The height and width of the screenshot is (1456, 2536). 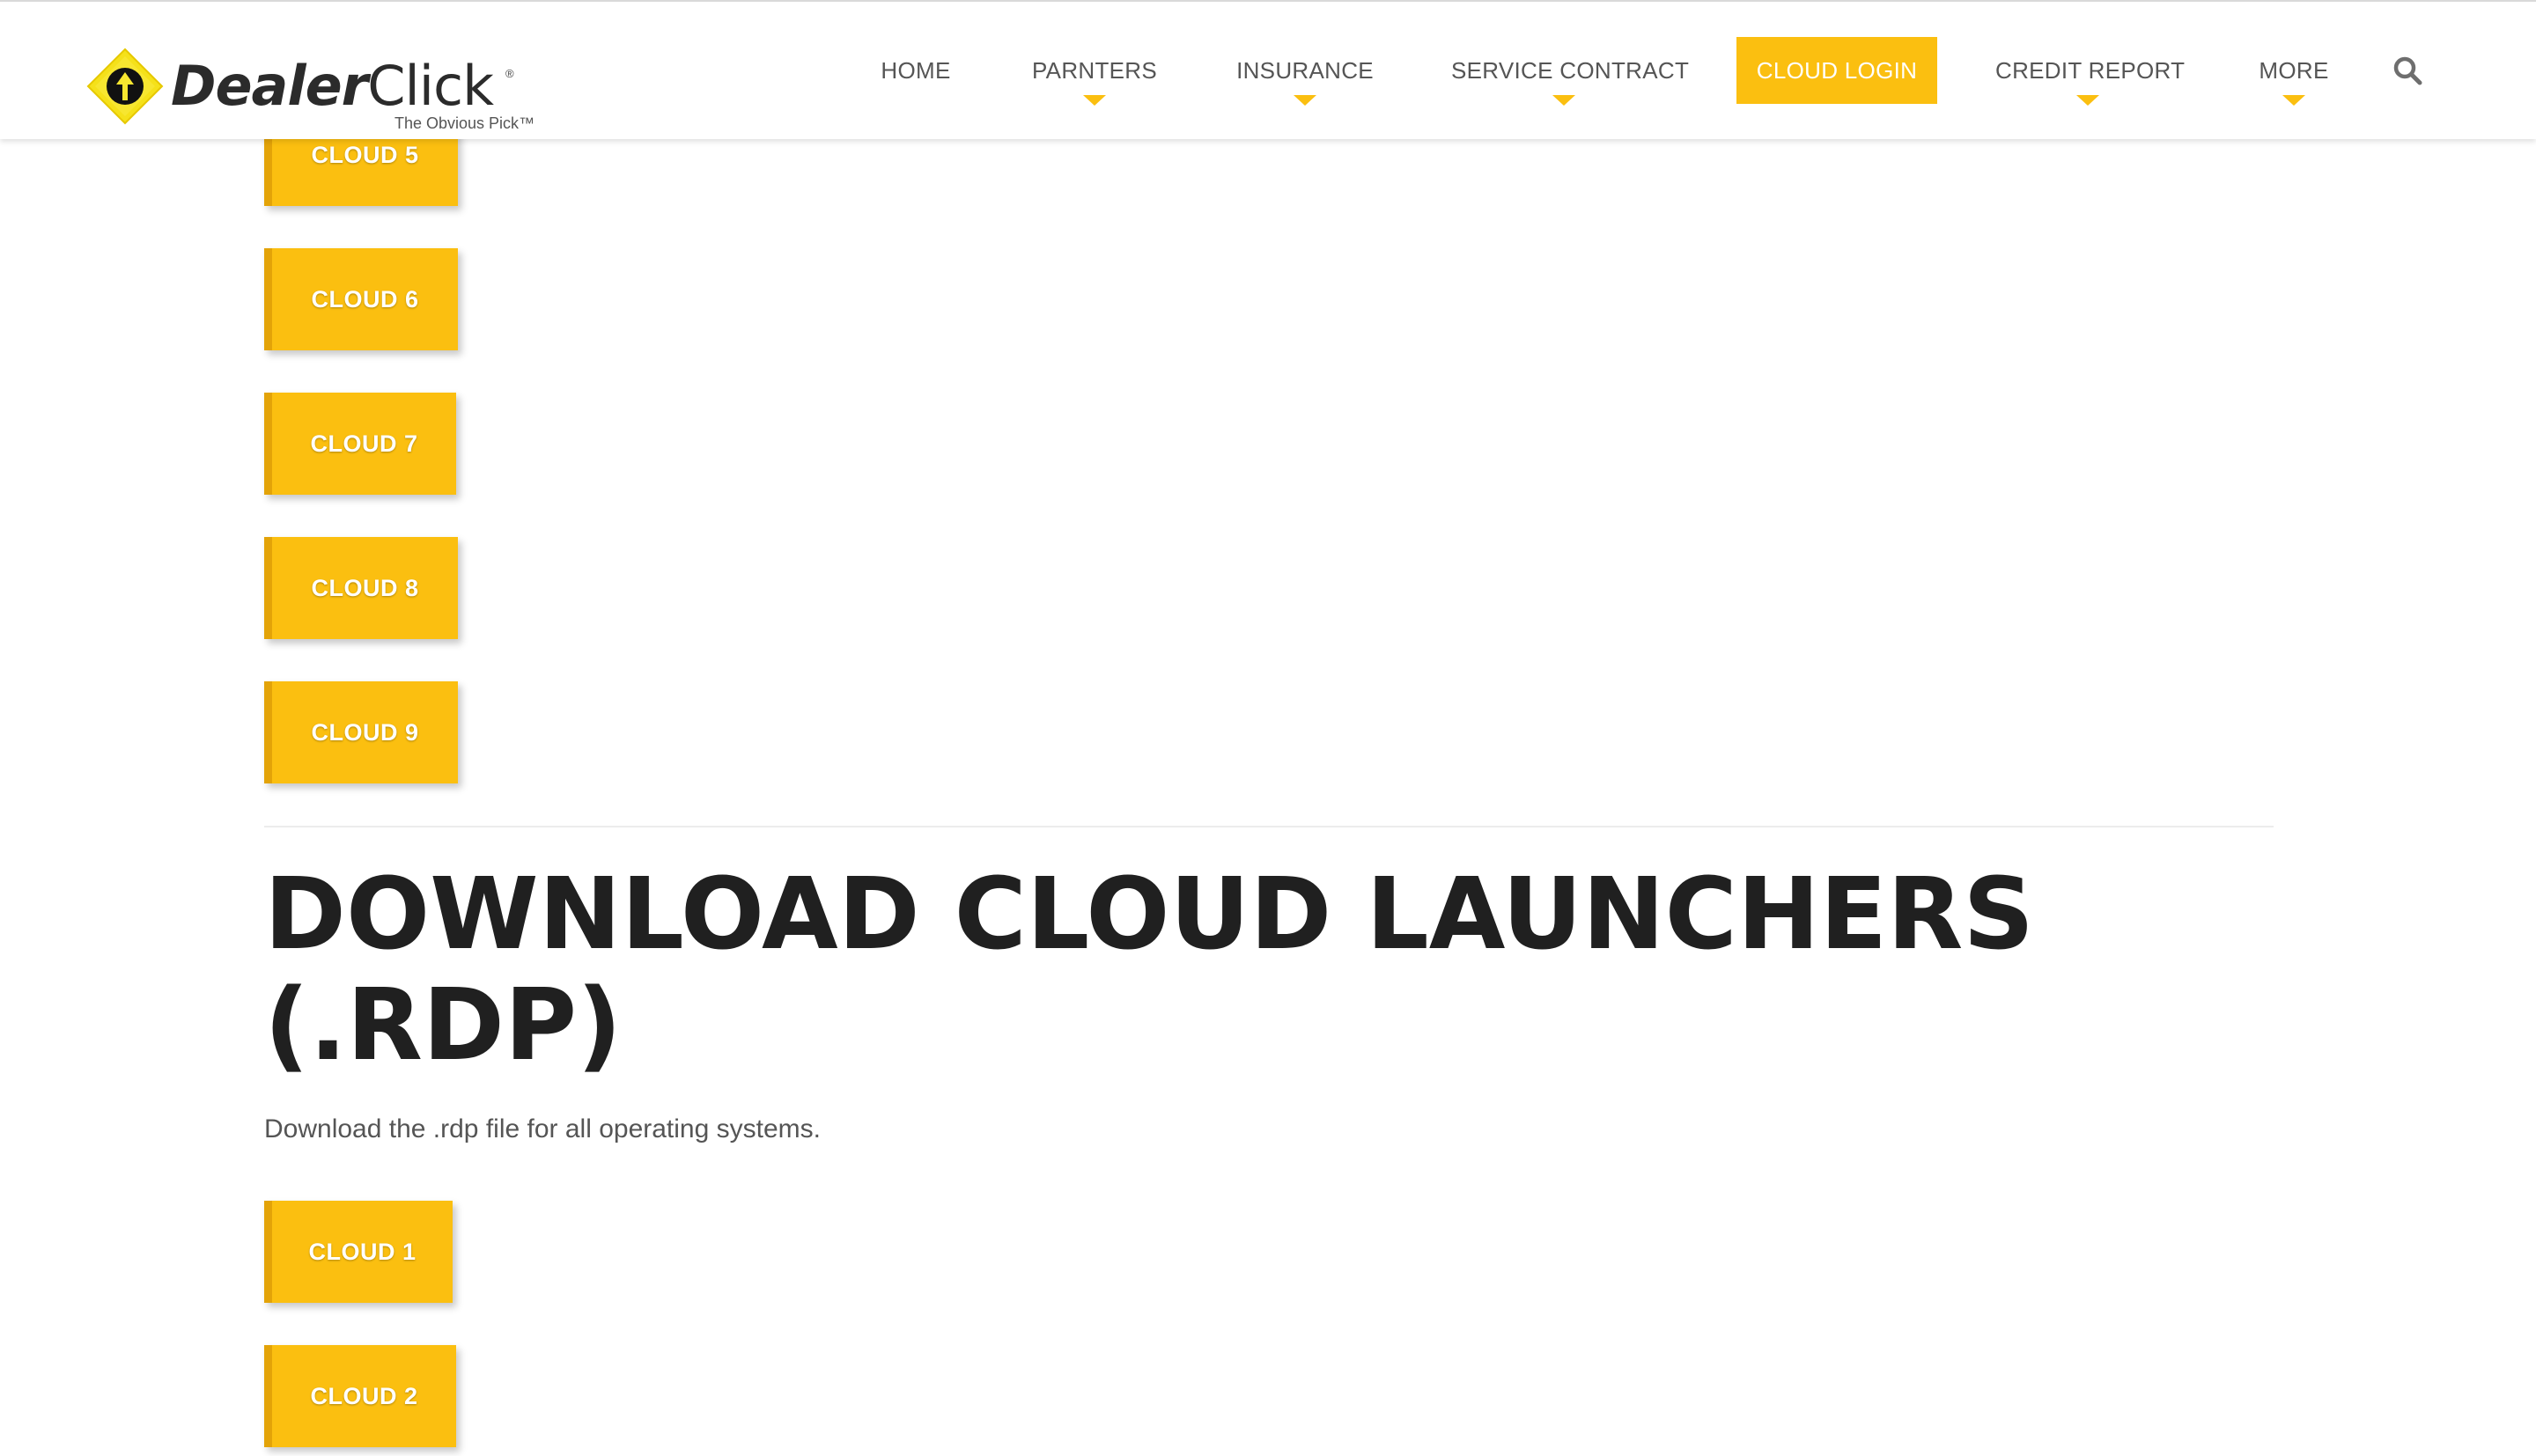 I want to click on nav-more: MORE, so click(x=2293, y=71).